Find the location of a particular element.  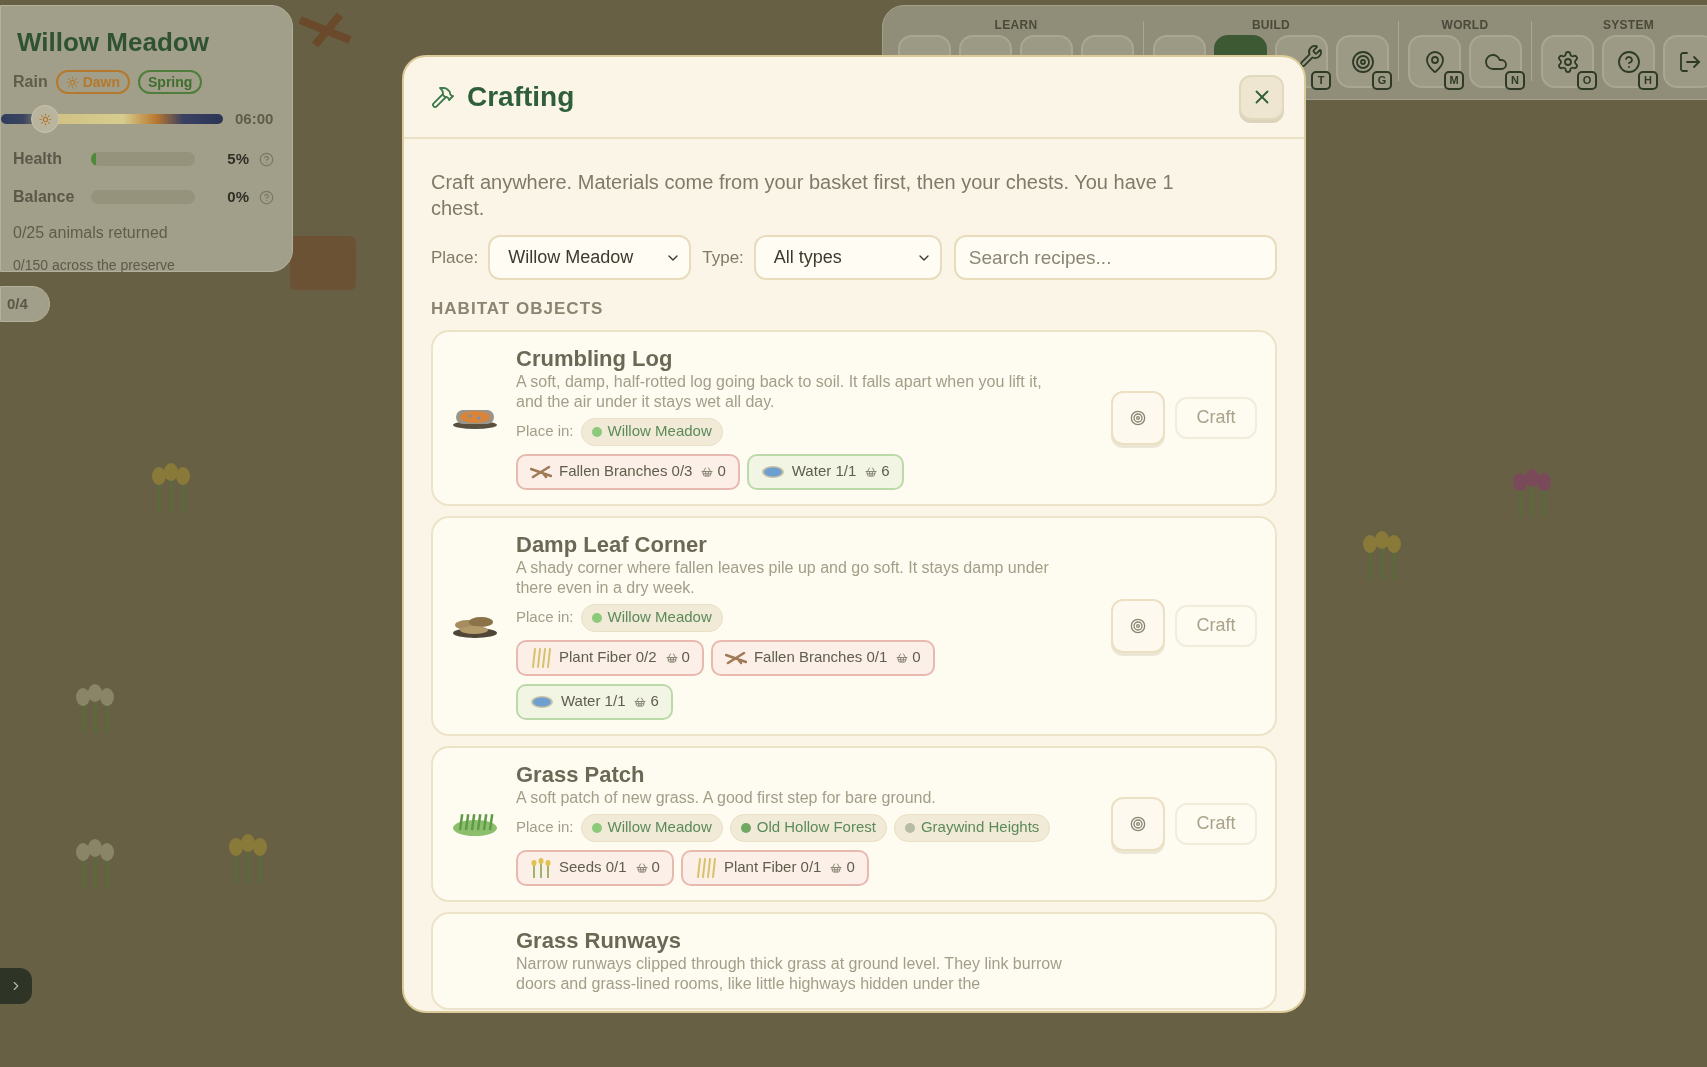

shortcut-key: O is located at coordinates (1587, 80).